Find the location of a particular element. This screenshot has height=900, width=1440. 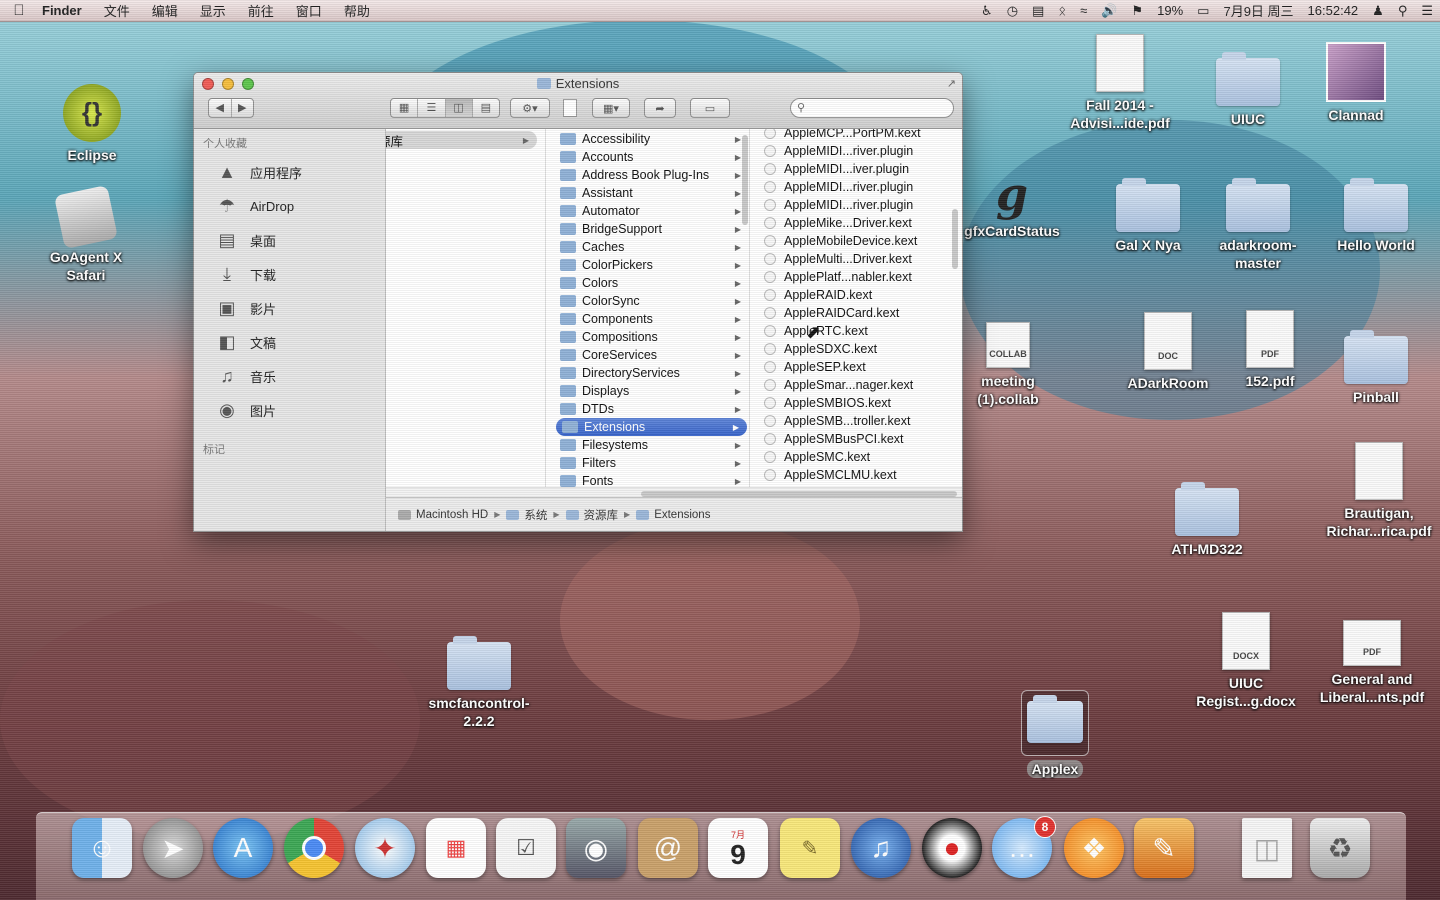

desktop-icon-uiuc: UIUC is located at coordinates (1248, 90).